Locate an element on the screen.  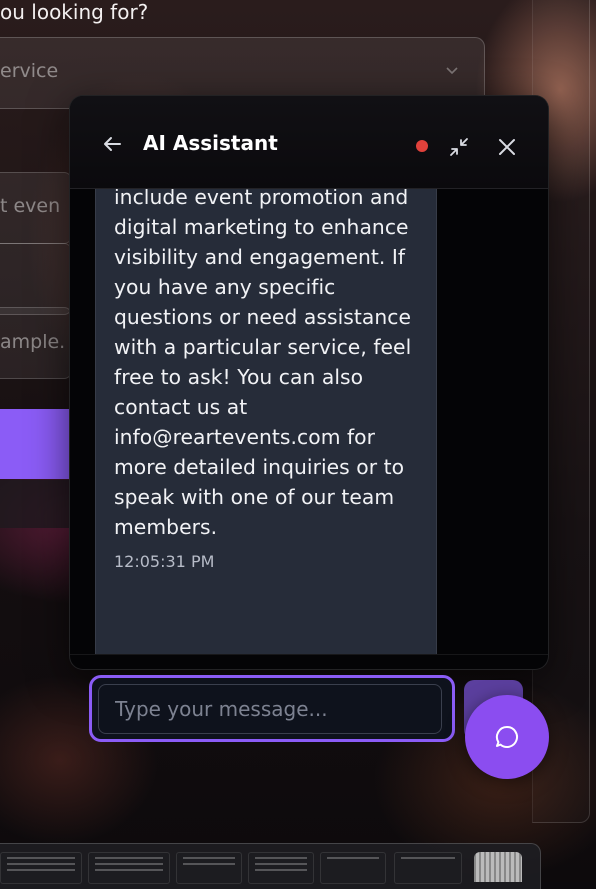
status-dot is located at coordinates (422, 146).